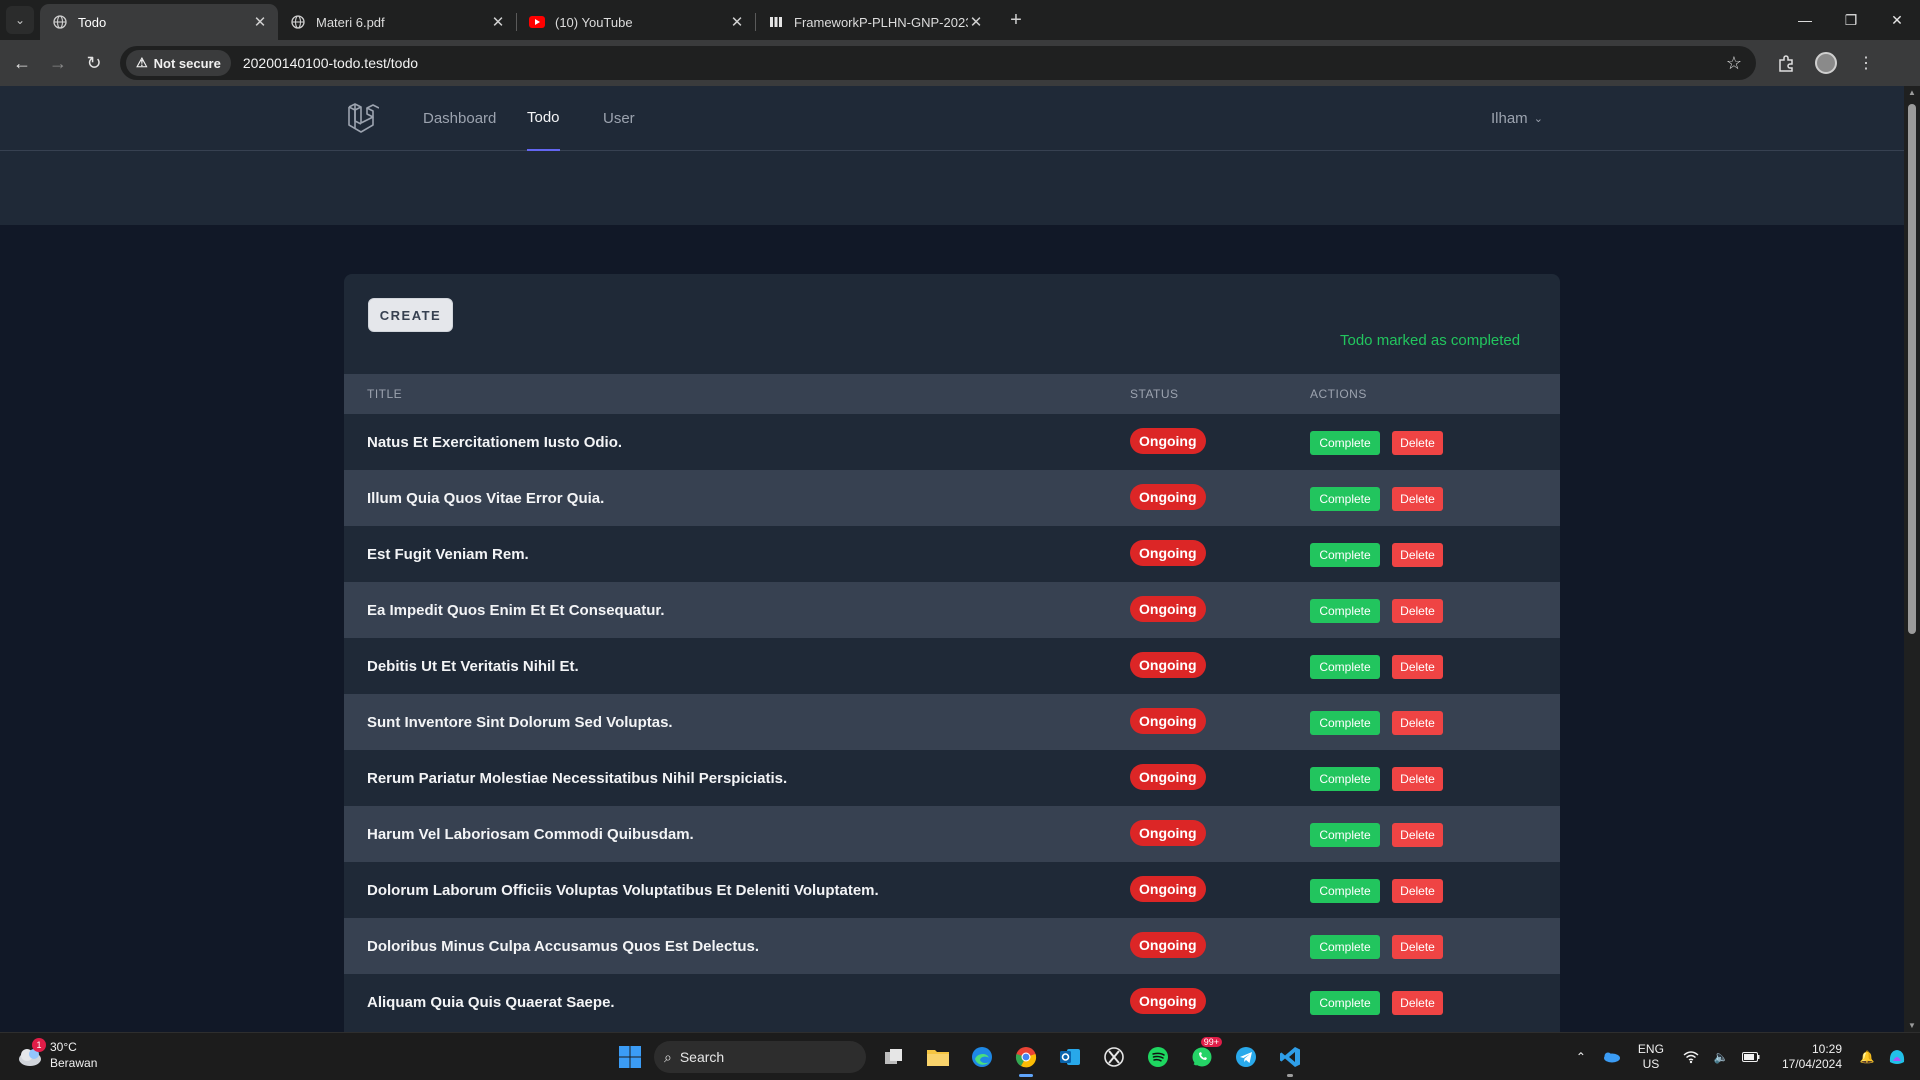  Describe the element at coordinates (1114, 1057) in the screenshot. I see `xbox-icon` at that location.